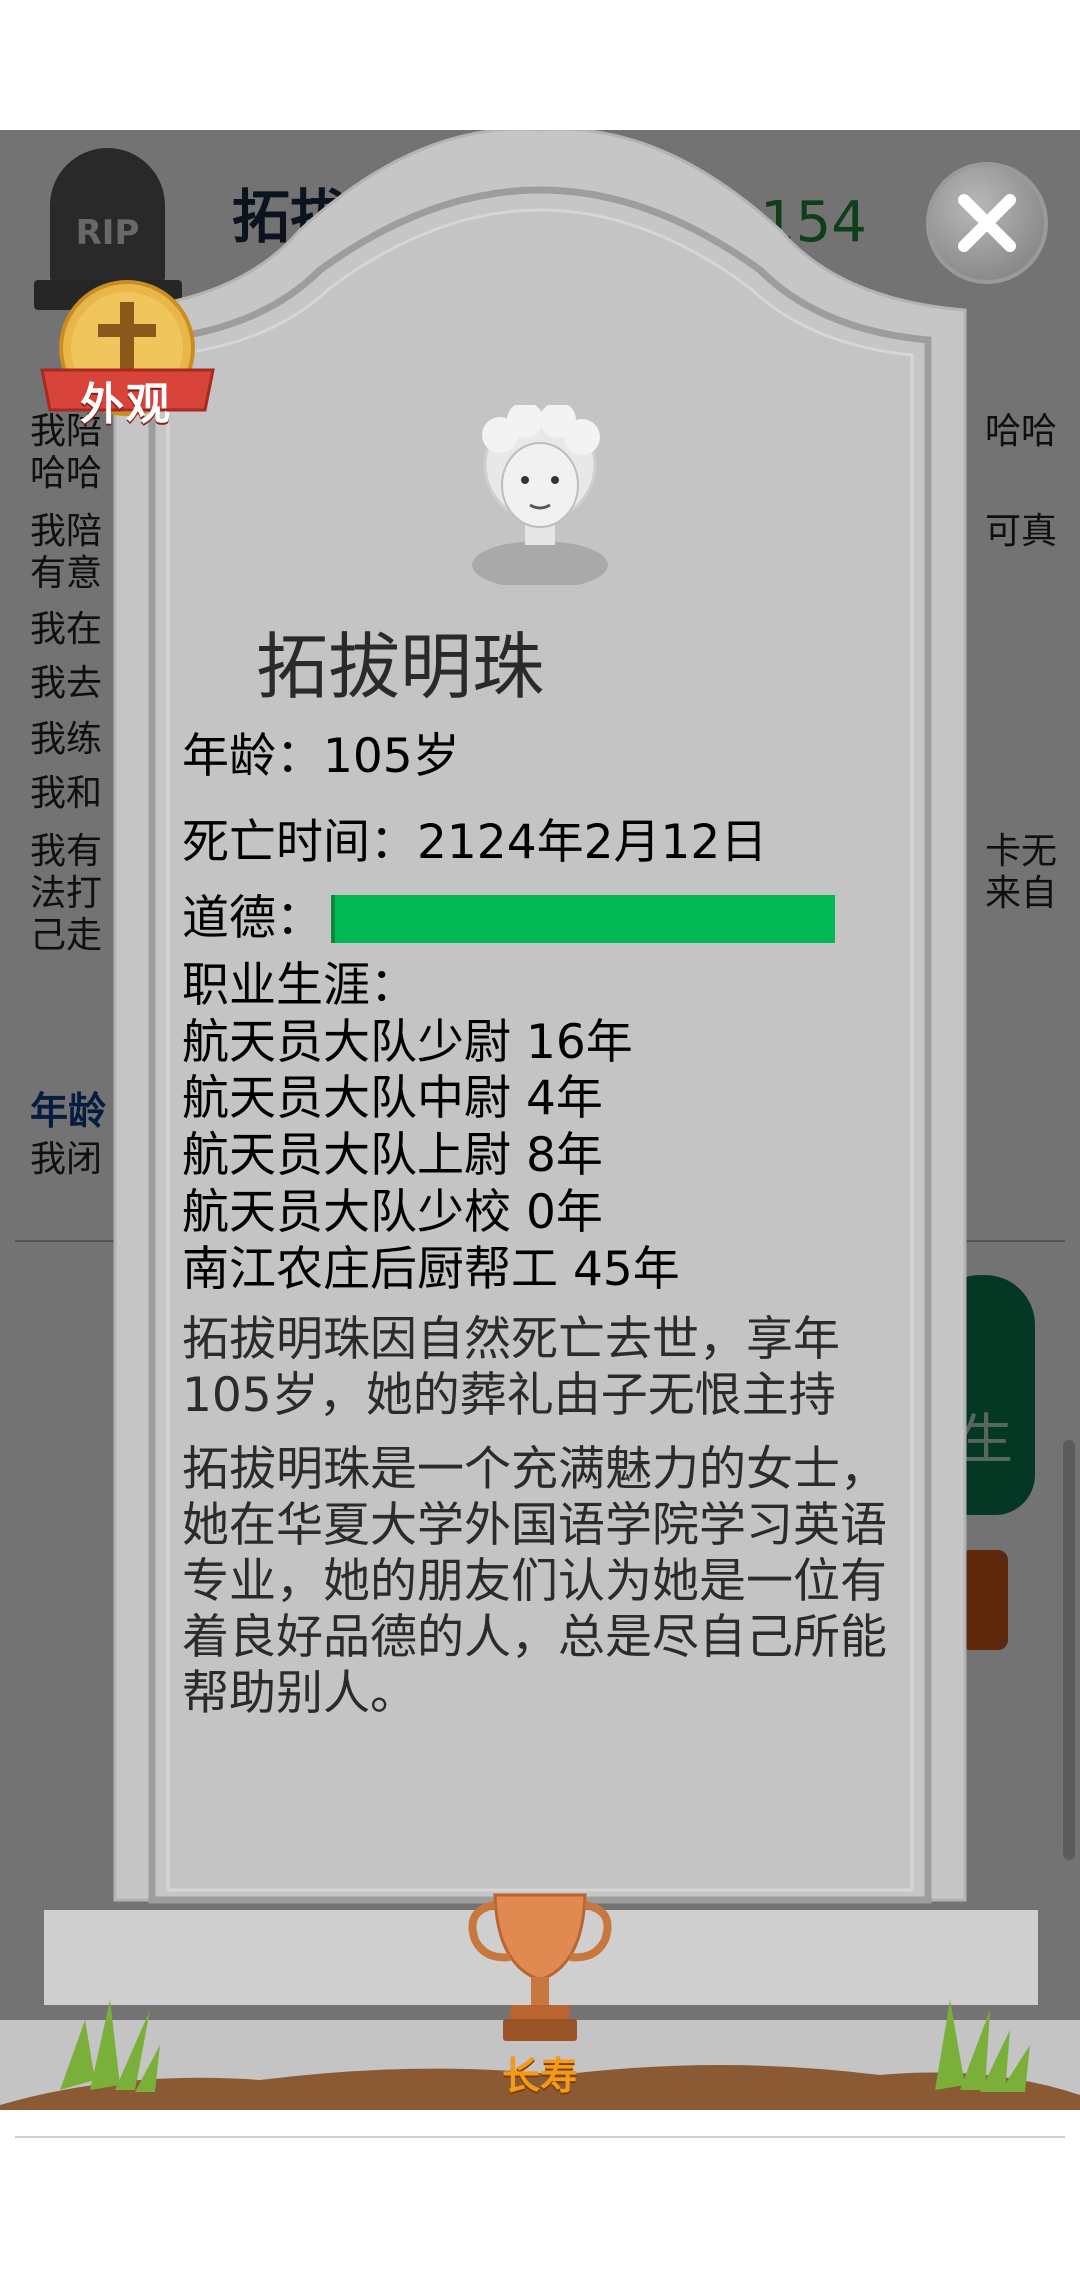 The image size is (1080, 2280). I want to click on career-header: 职业生涯：, so click(299, 985).